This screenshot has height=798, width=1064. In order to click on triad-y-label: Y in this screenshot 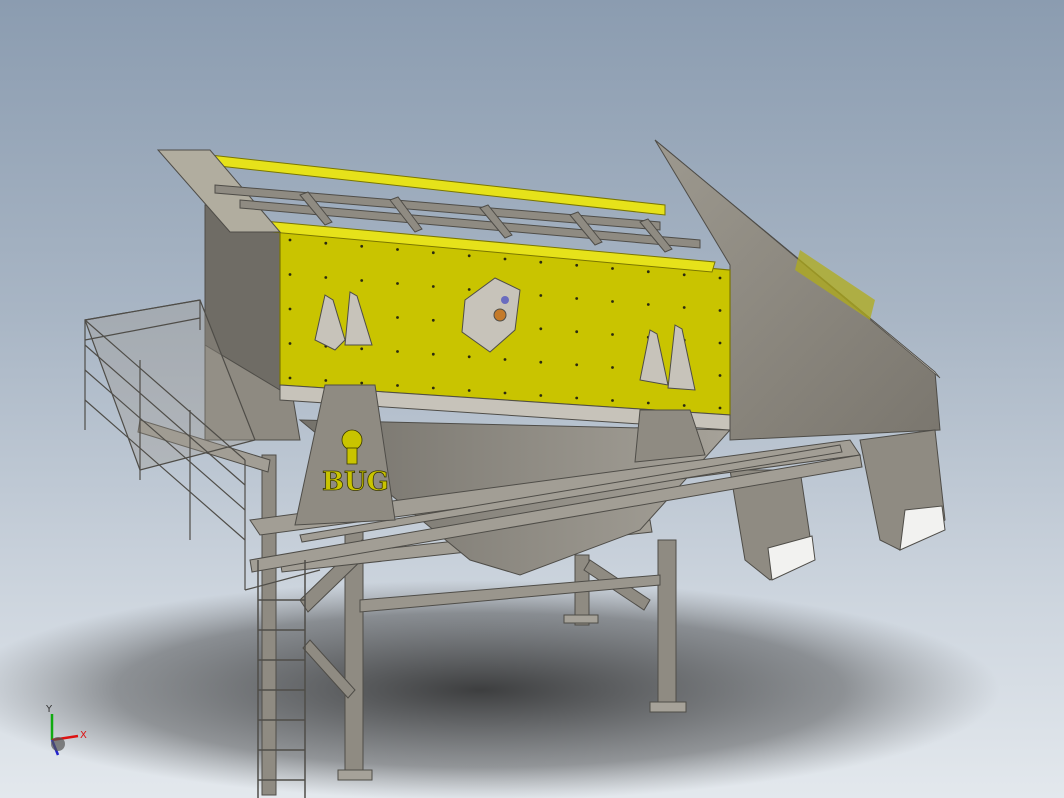, I will do `click(49, 709)`.